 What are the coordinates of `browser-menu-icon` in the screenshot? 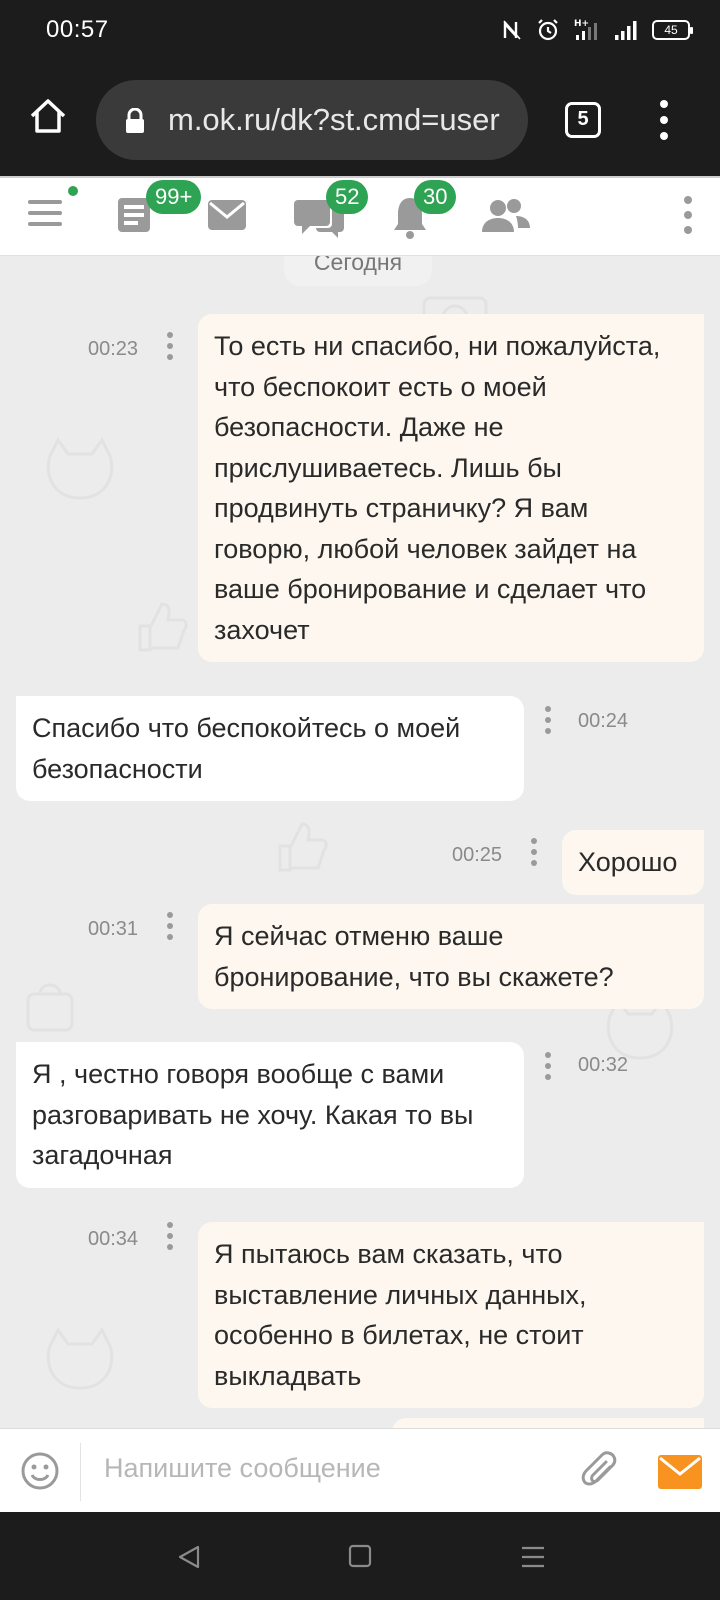 It's located at (664, 120).